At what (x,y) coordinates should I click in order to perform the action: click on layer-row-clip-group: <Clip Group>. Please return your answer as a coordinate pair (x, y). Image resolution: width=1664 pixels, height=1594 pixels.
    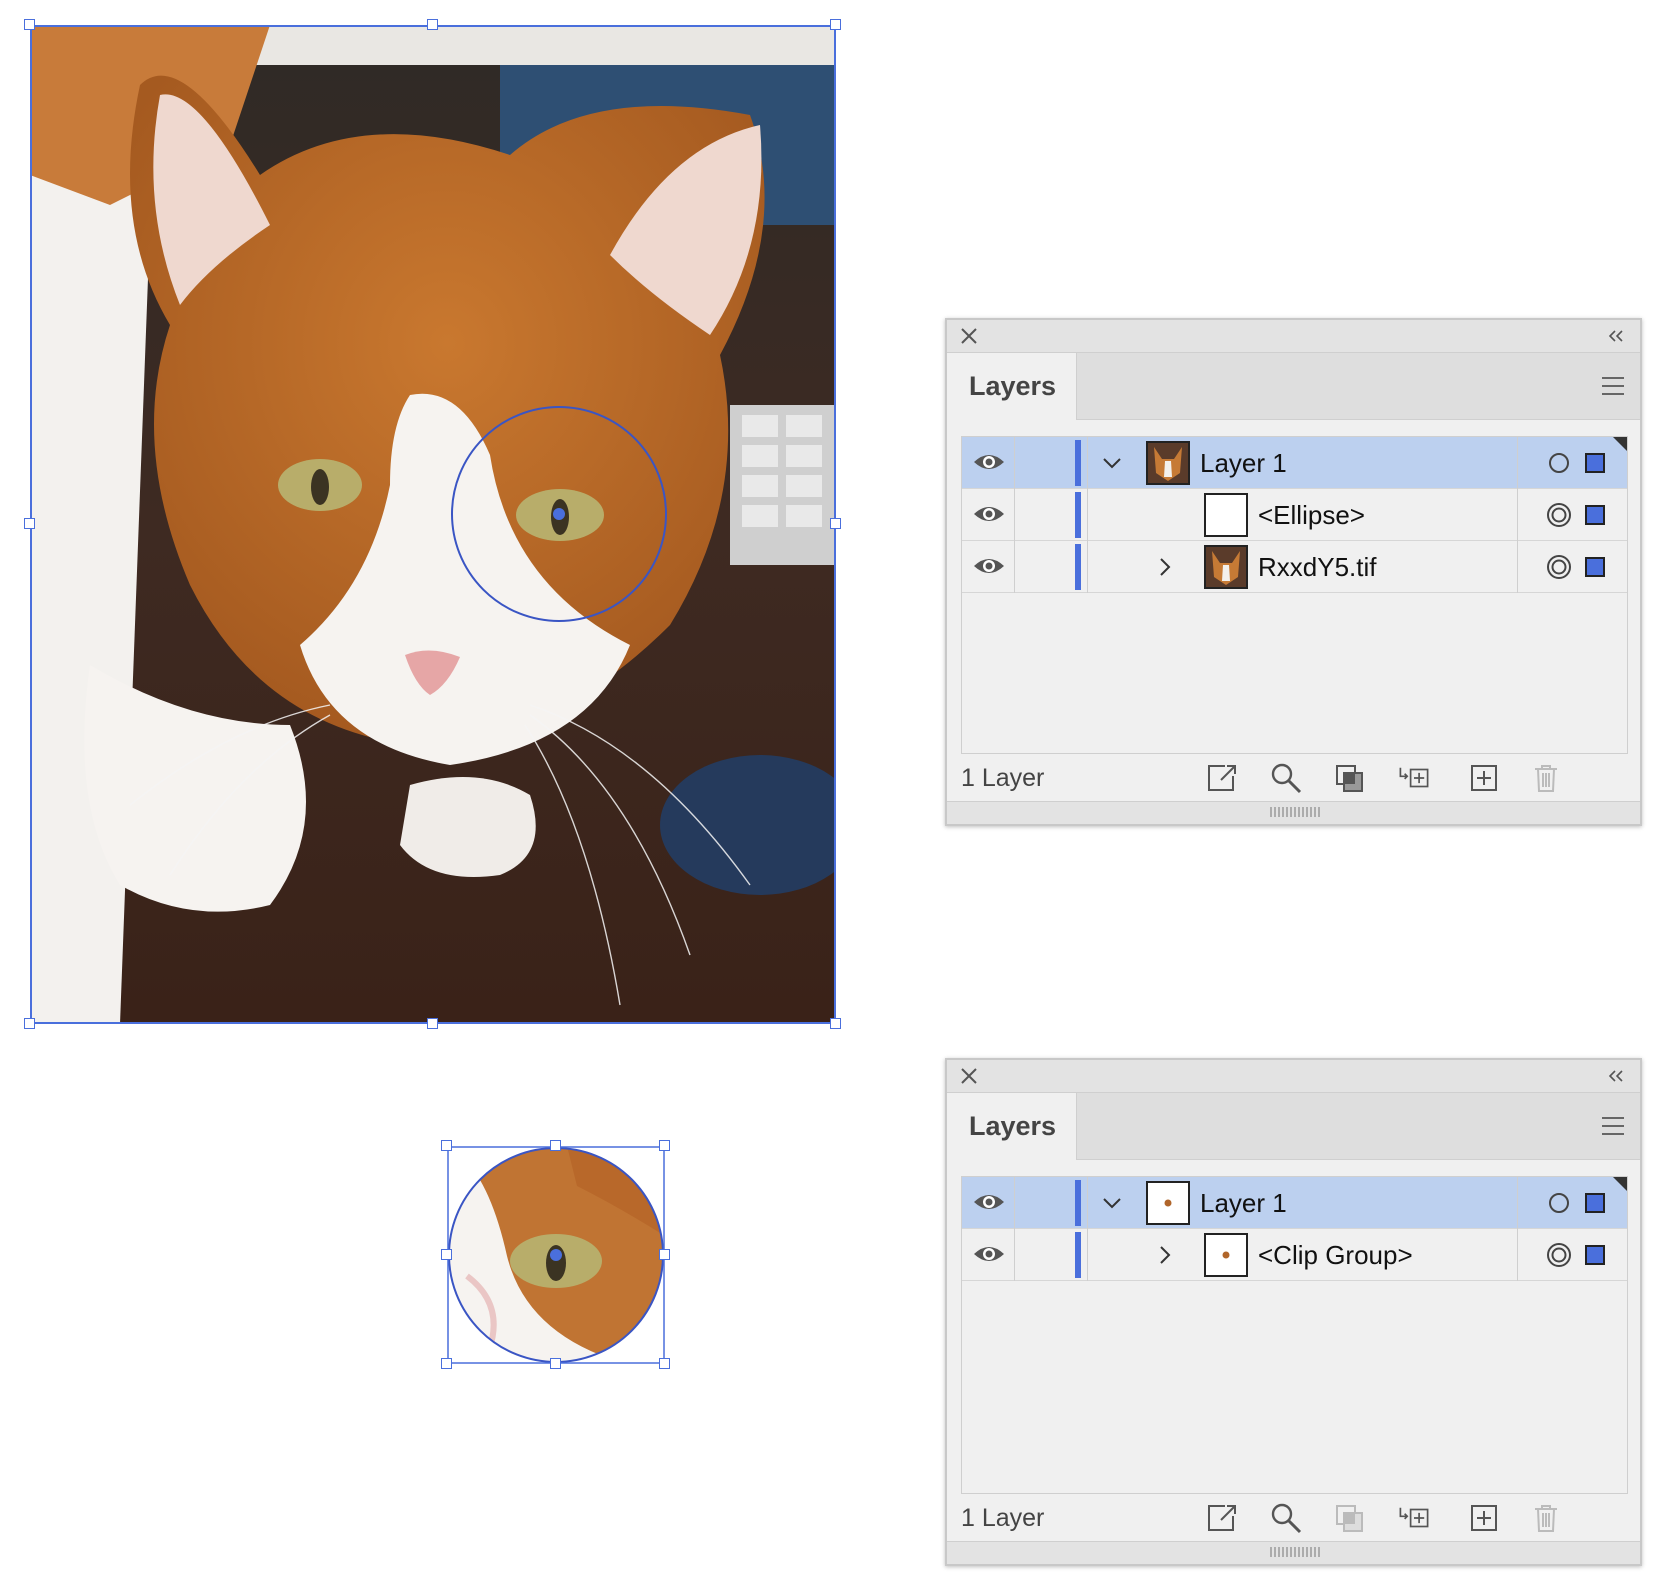
    Looking at the image, I should click on (1294, 1255).